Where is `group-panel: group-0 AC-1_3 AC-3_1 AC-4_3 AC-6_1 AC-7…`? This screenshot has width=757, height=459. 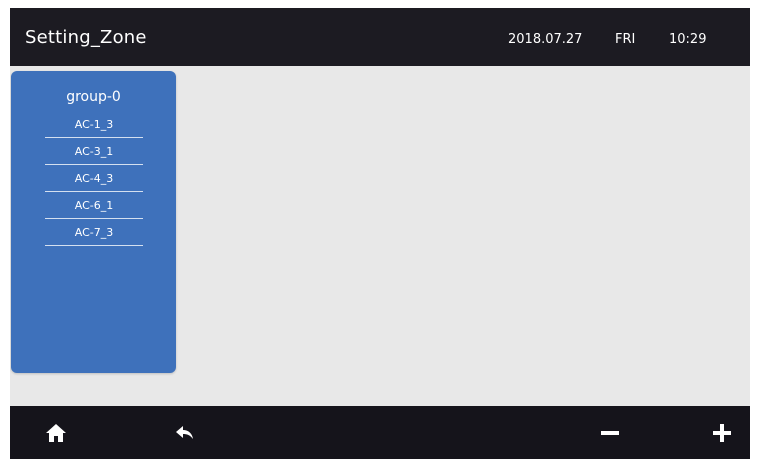 group-panel: group-0 AC-1_3 AC-3_1 AC-4_3 AC-6_1 AC-7… is located at coordinates (93, 222).